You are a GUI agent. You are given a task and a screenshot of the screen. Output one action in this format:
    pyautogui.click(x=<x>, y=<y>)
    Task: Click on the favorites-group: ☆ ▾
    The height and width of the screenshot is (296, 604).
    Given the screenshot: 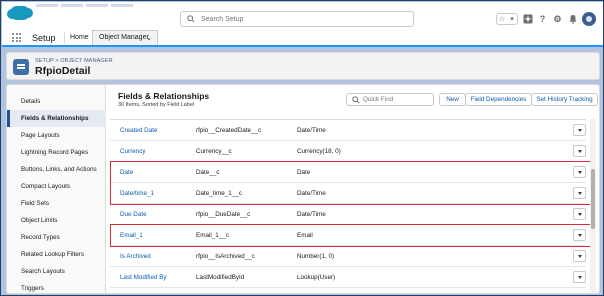 What is the action you would take?
    pyautogui.click(x=507, y=19)
    